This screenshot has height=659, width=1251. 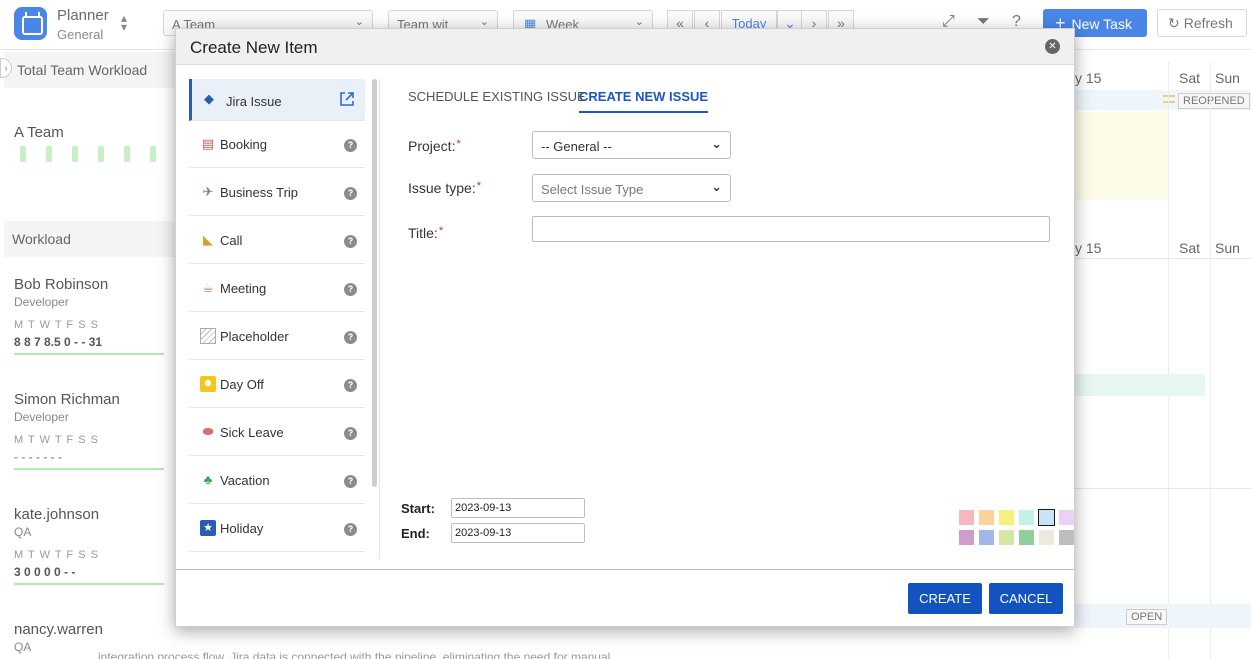 I want to click on type-item-placeholder: Placeholder ?, so click(x=277, y=336).